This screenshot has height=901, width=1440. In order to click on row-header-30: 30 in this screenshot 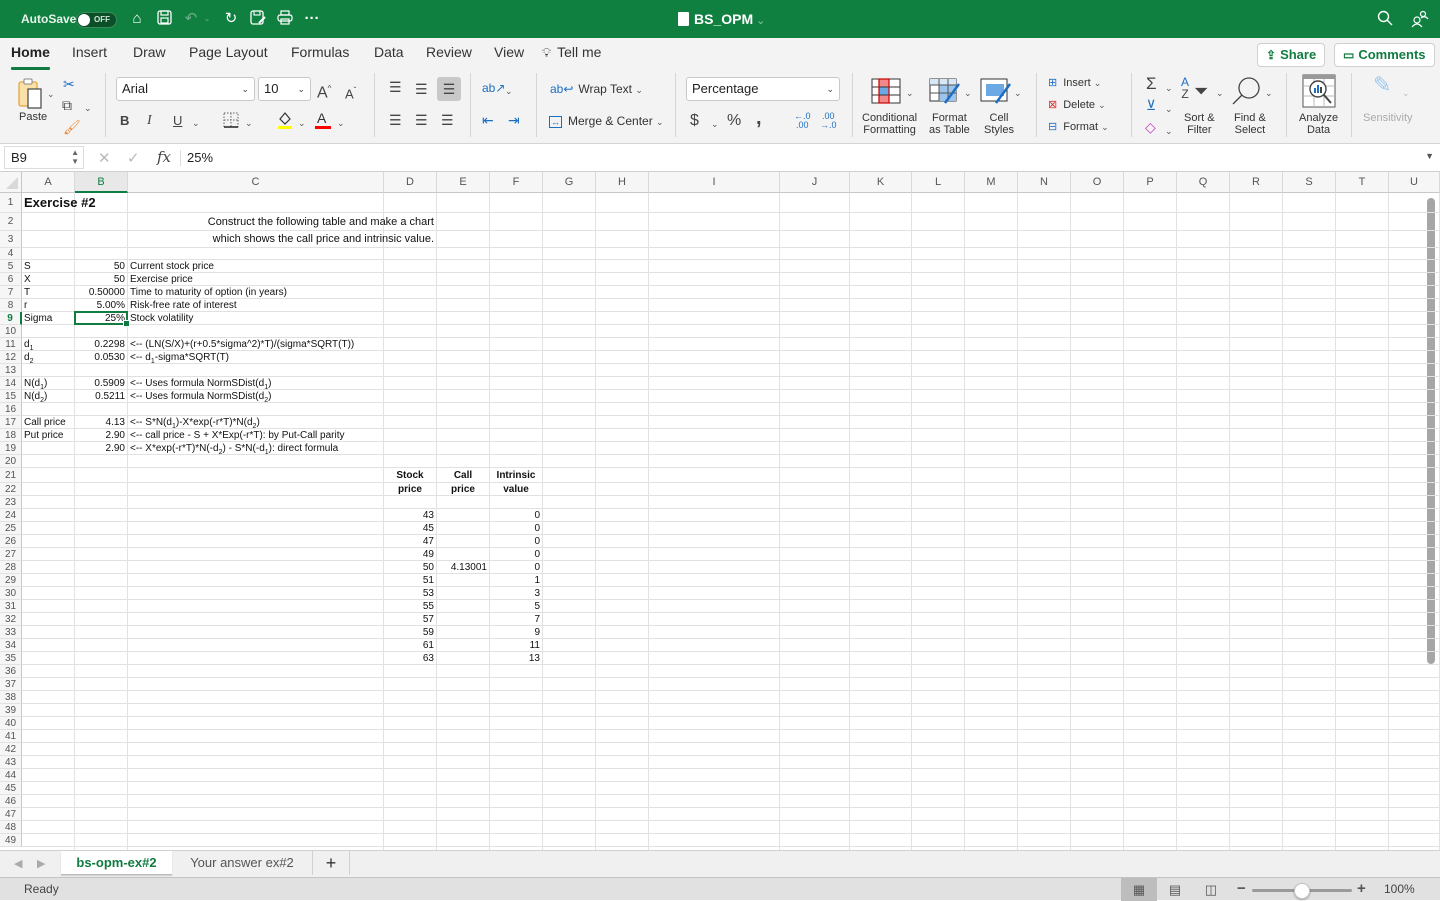, I will do `click(11, 593)`.